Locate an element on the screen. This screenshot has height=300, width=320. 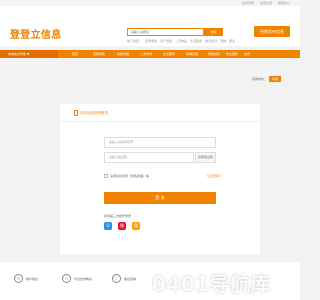
footer-cooperation: ◇ 平台合作联系 is located at coordinates (77, 278).